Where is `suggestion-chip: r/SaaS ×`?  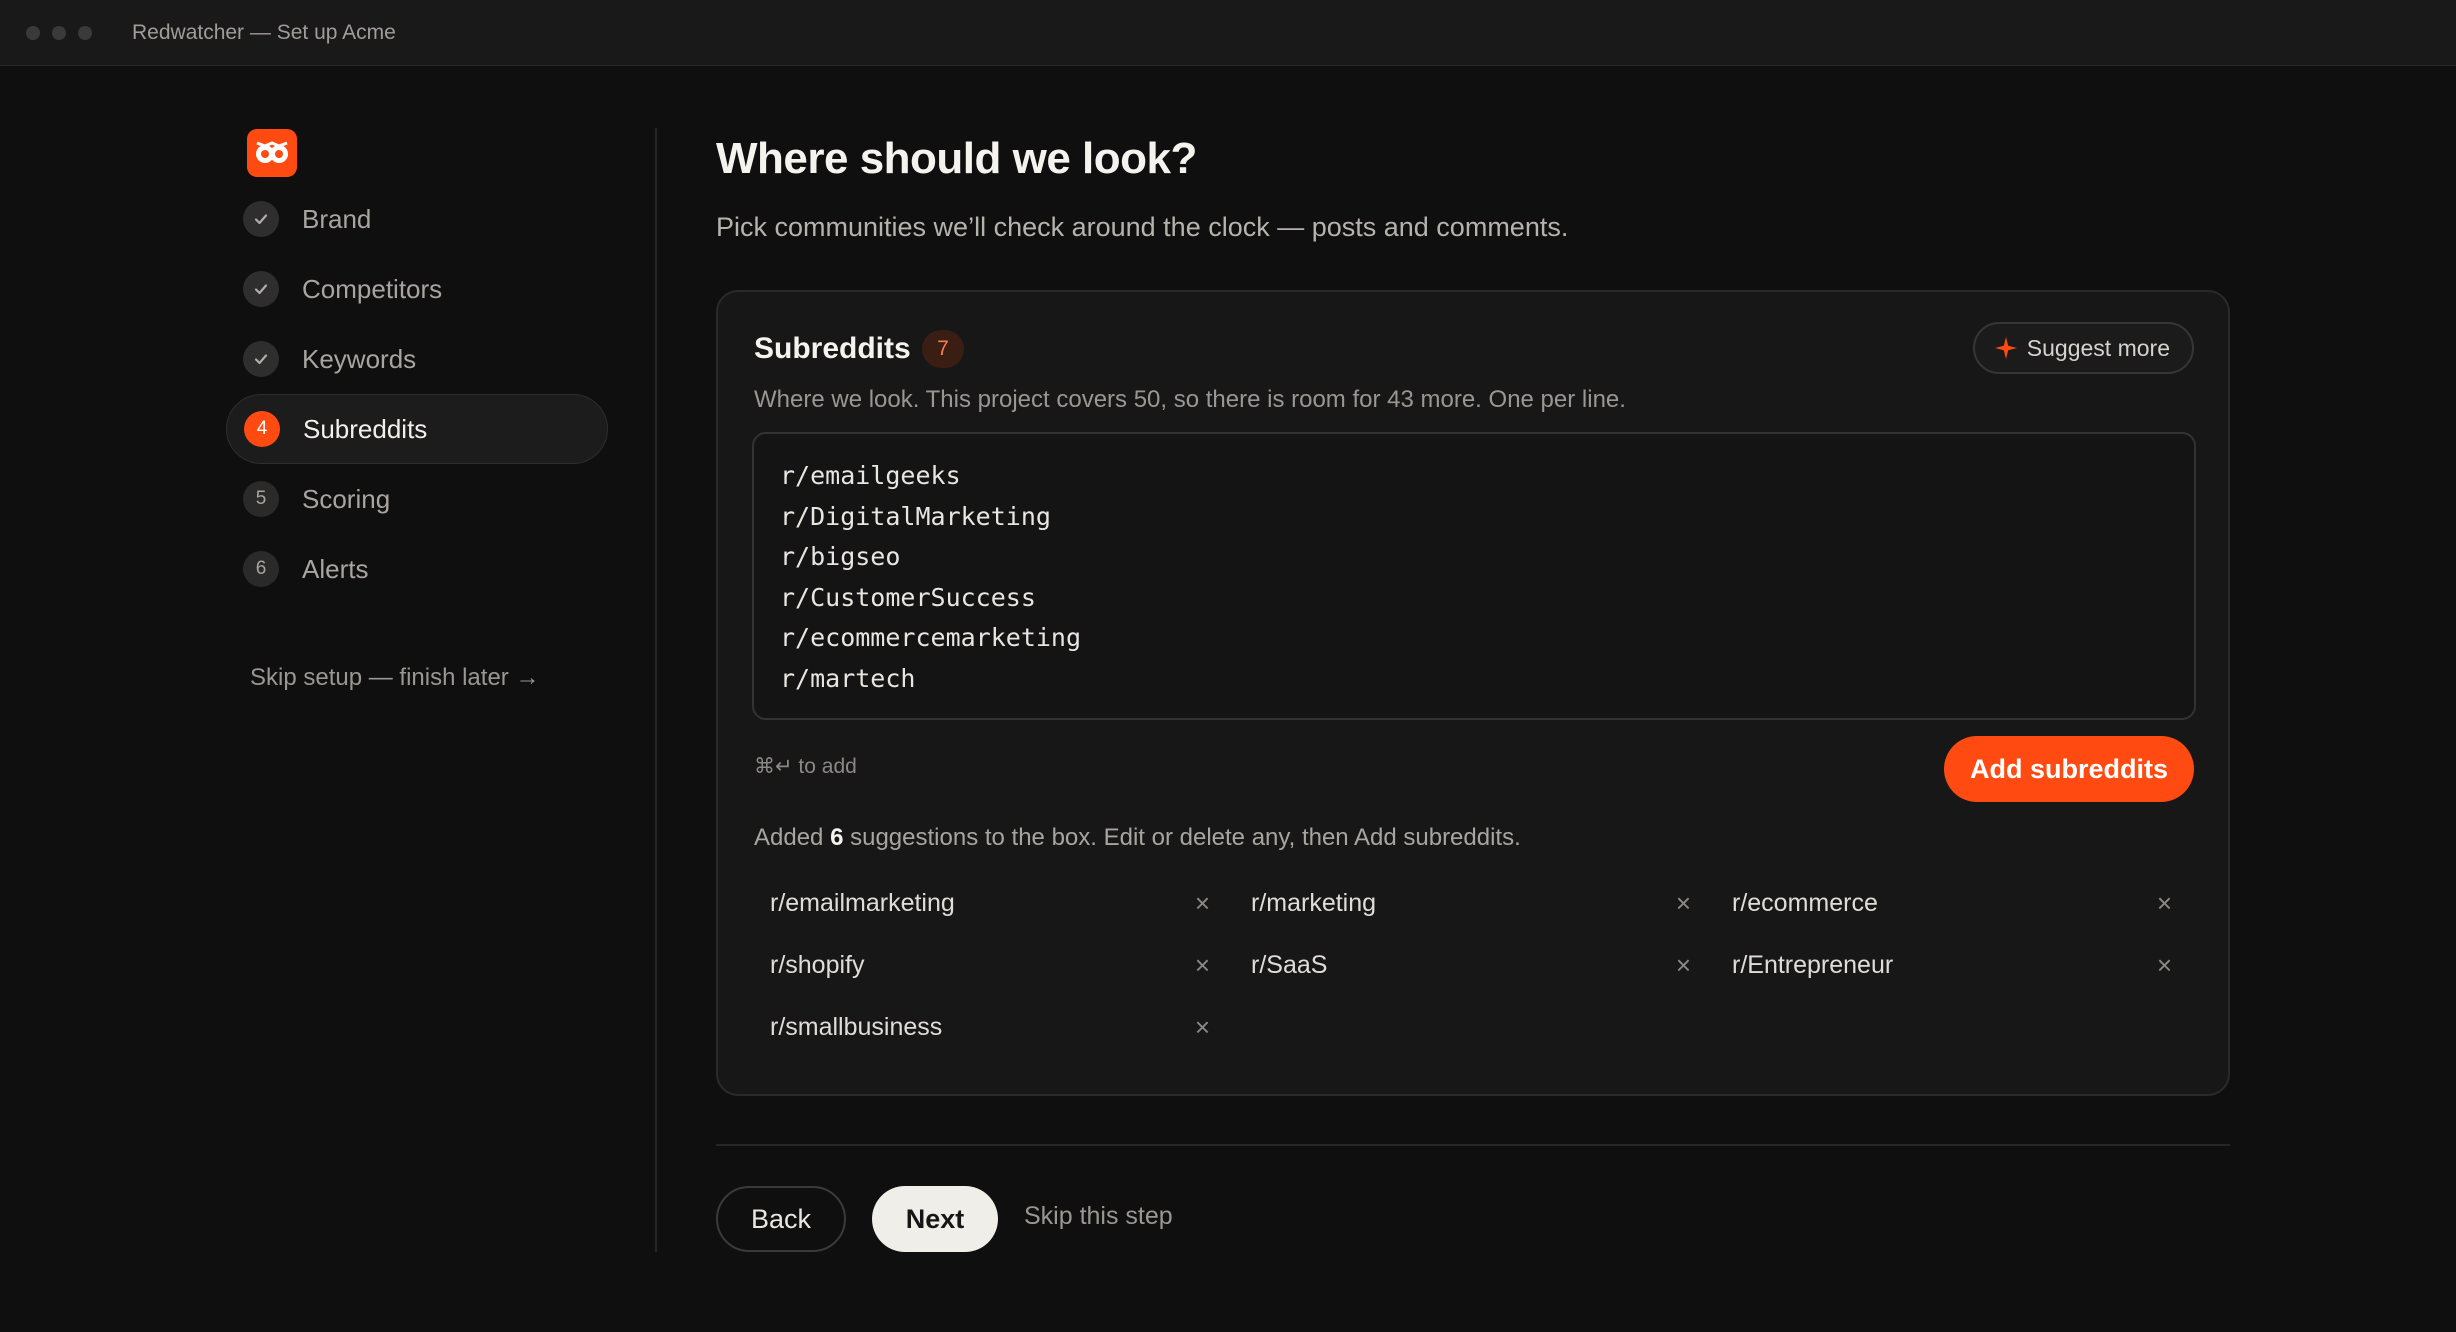
suggestion-chip: r/SaaS × is located at coordinates (1472, 965).